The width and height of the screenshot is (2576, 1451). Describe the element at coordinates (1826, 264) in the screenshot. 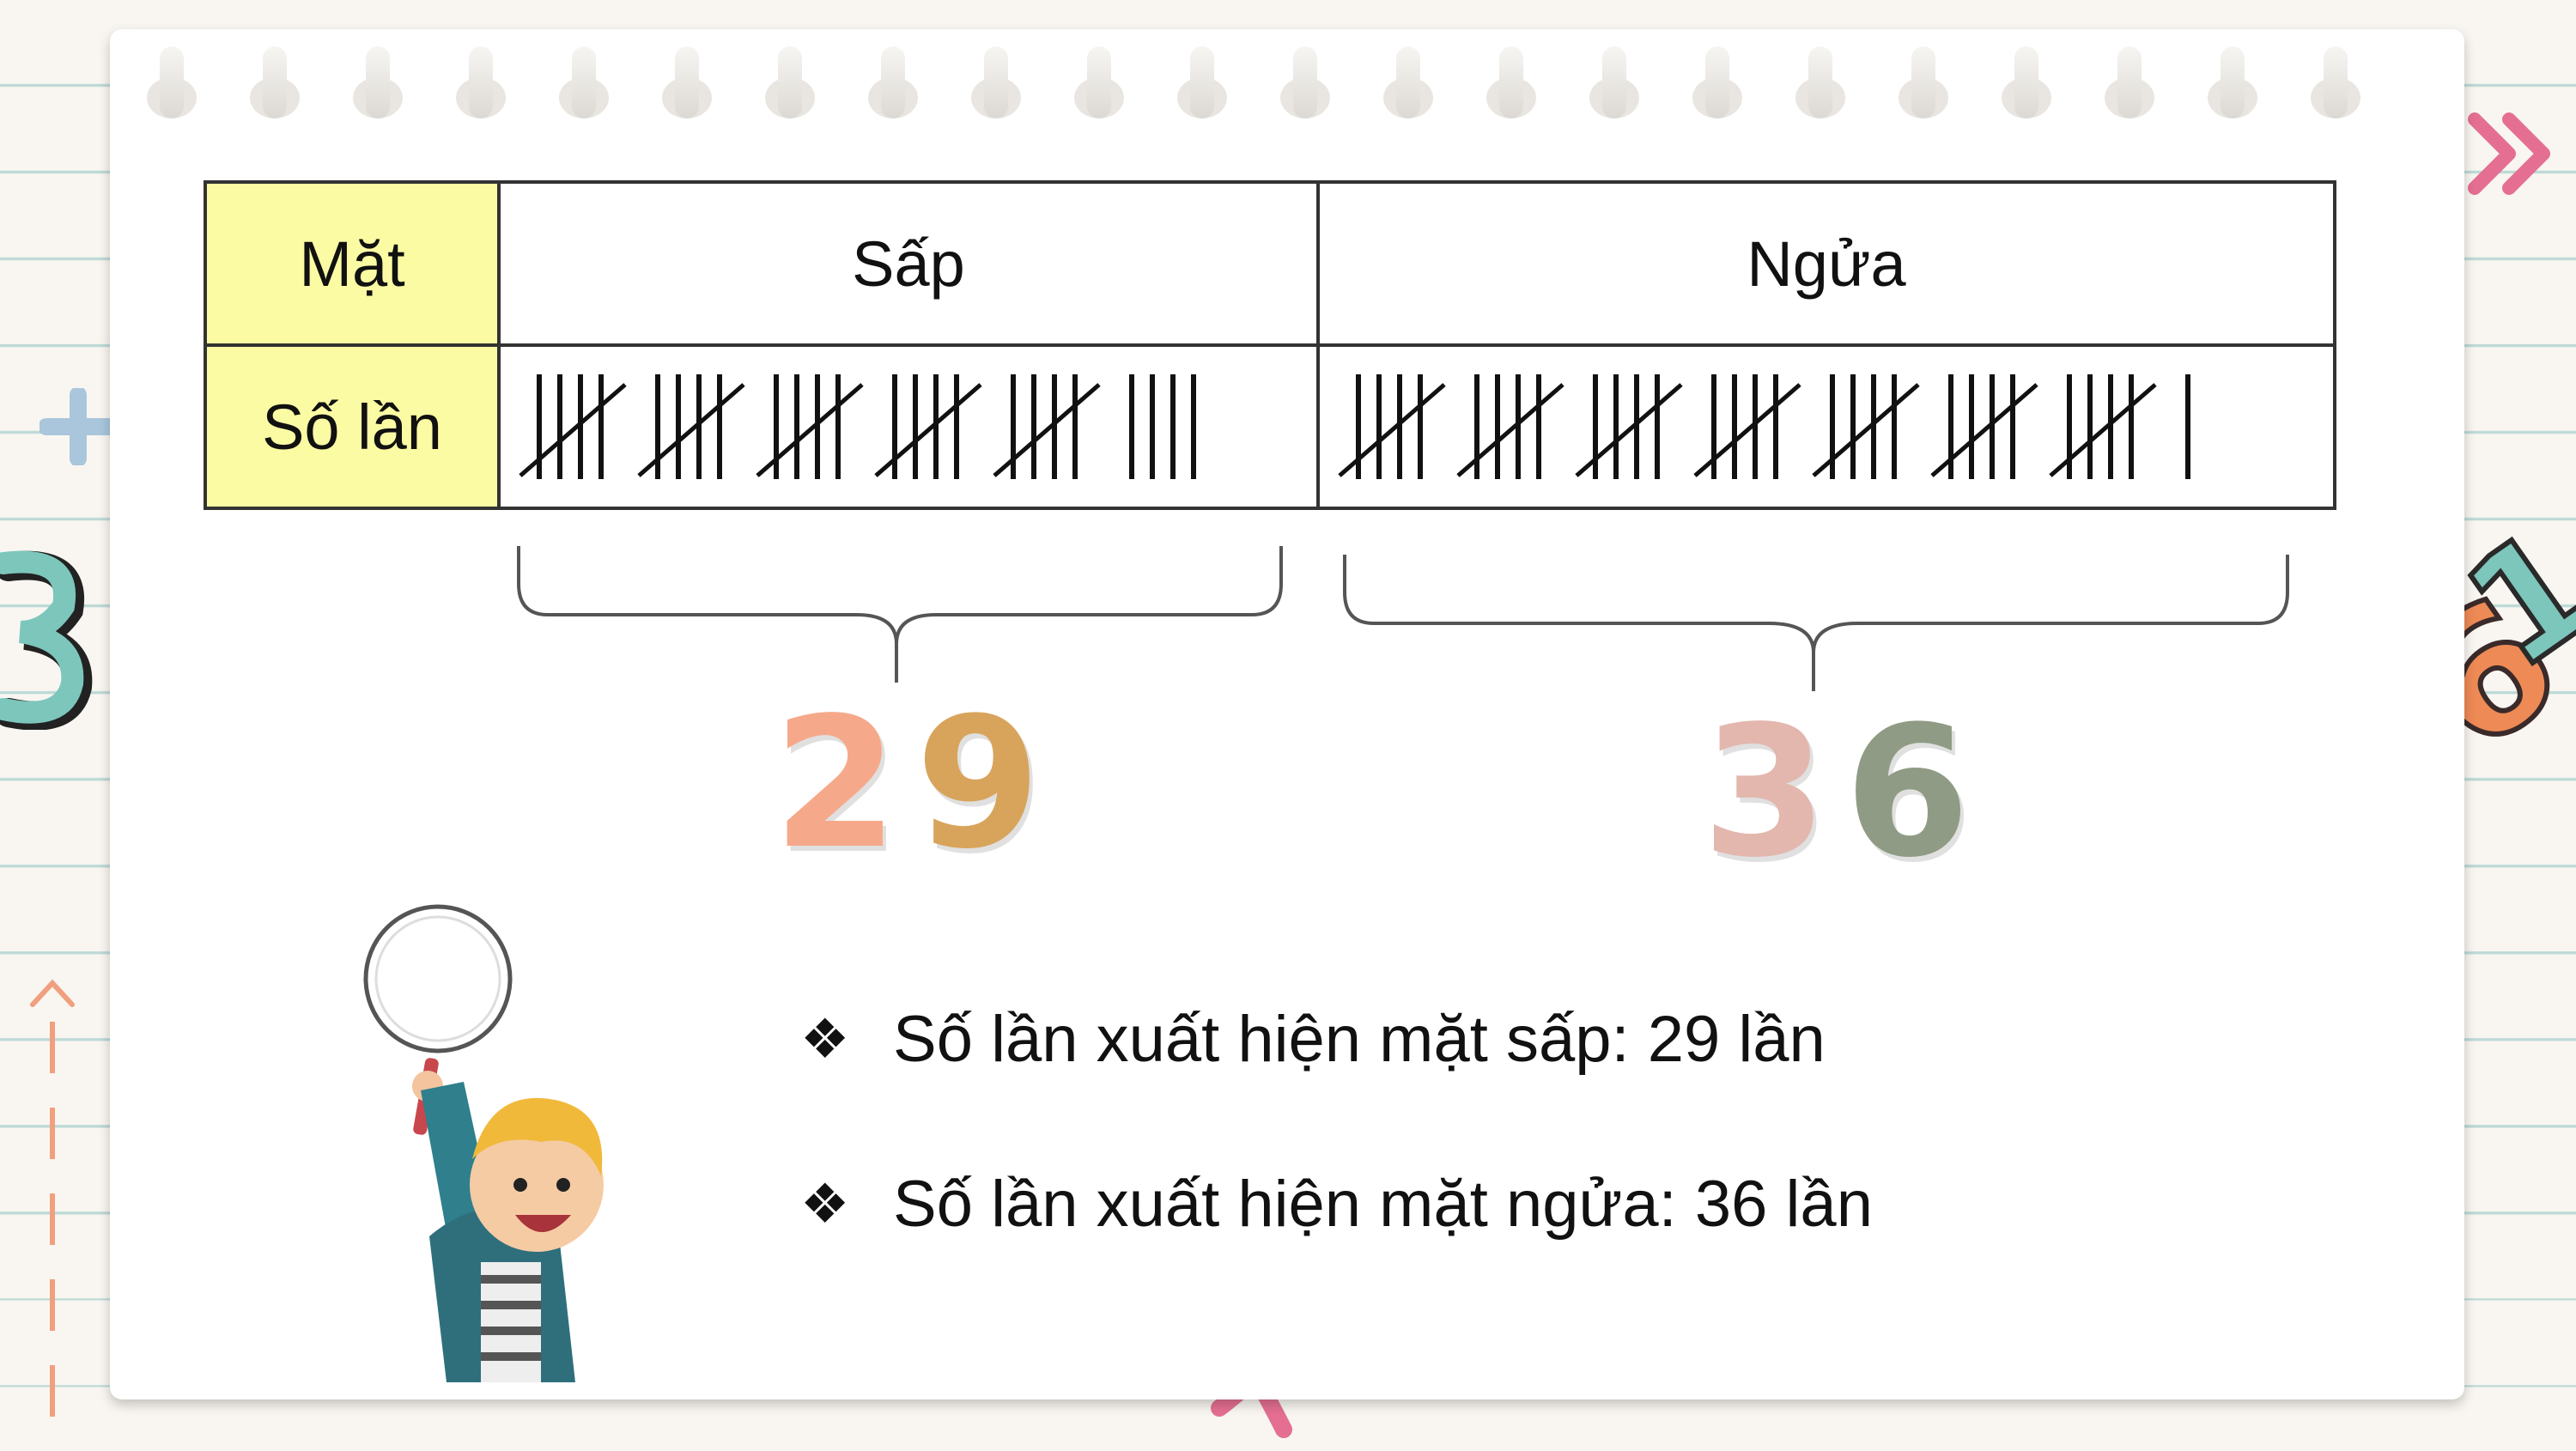

I see `column-header-ngua: Ngửa` at that location.